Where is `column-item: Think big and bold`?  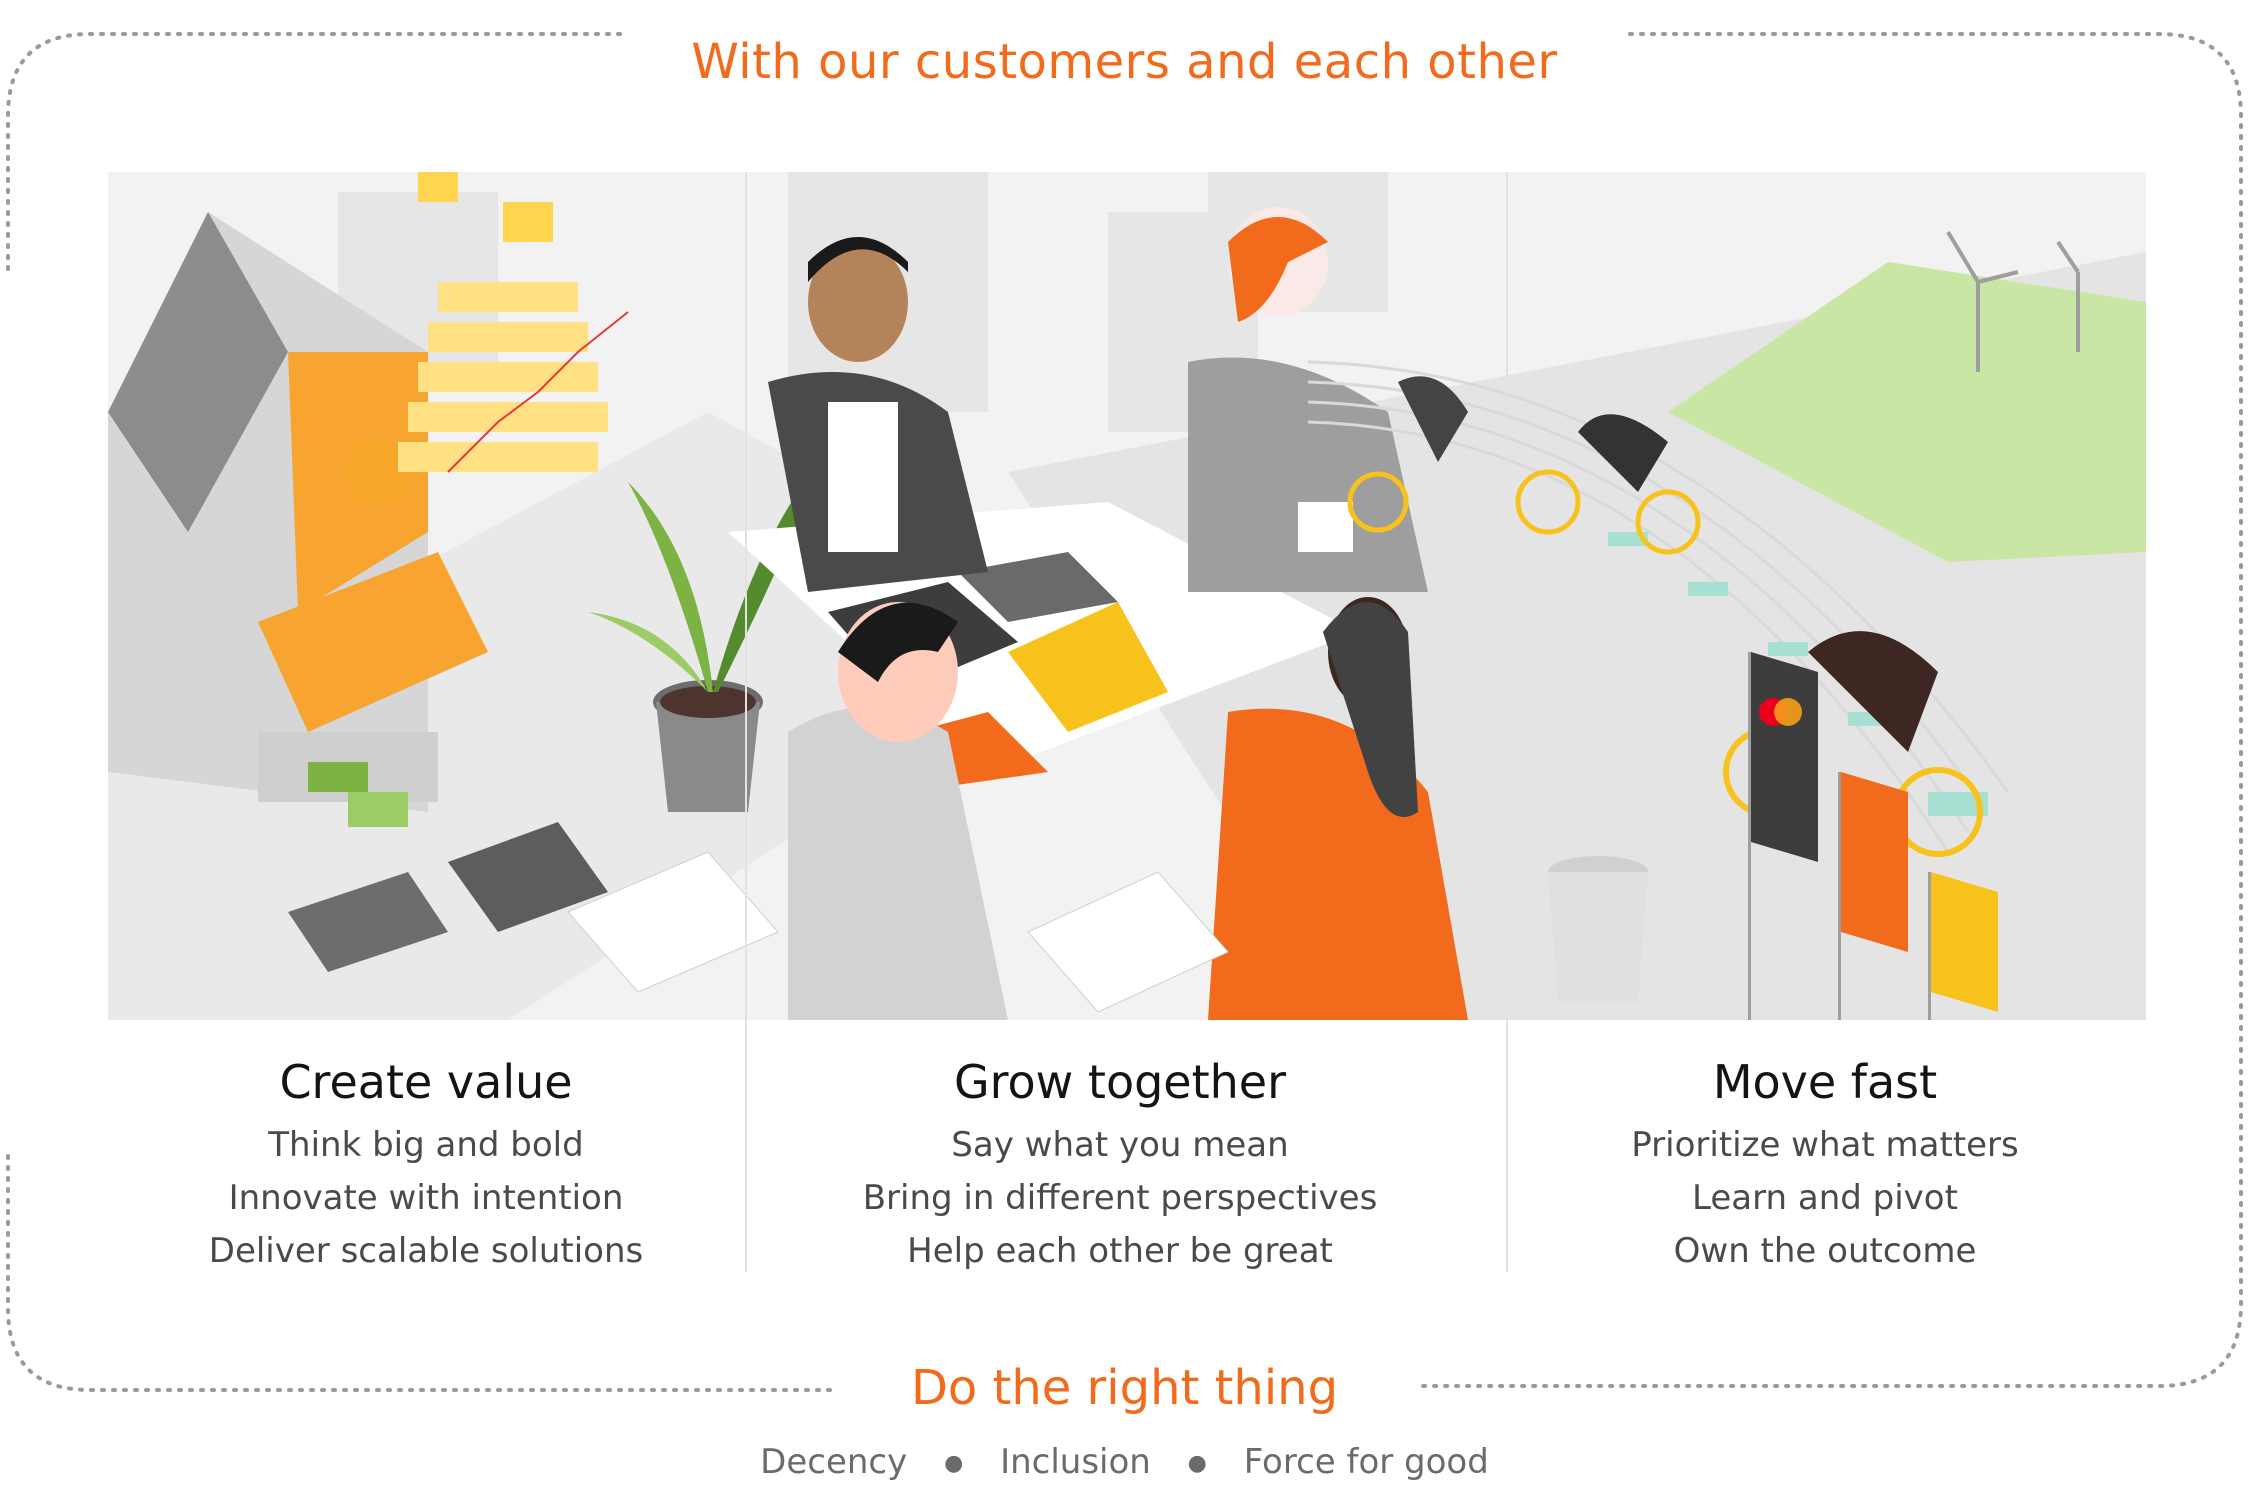 column-item: Think big and bold is located at coordinates (426, 1145).